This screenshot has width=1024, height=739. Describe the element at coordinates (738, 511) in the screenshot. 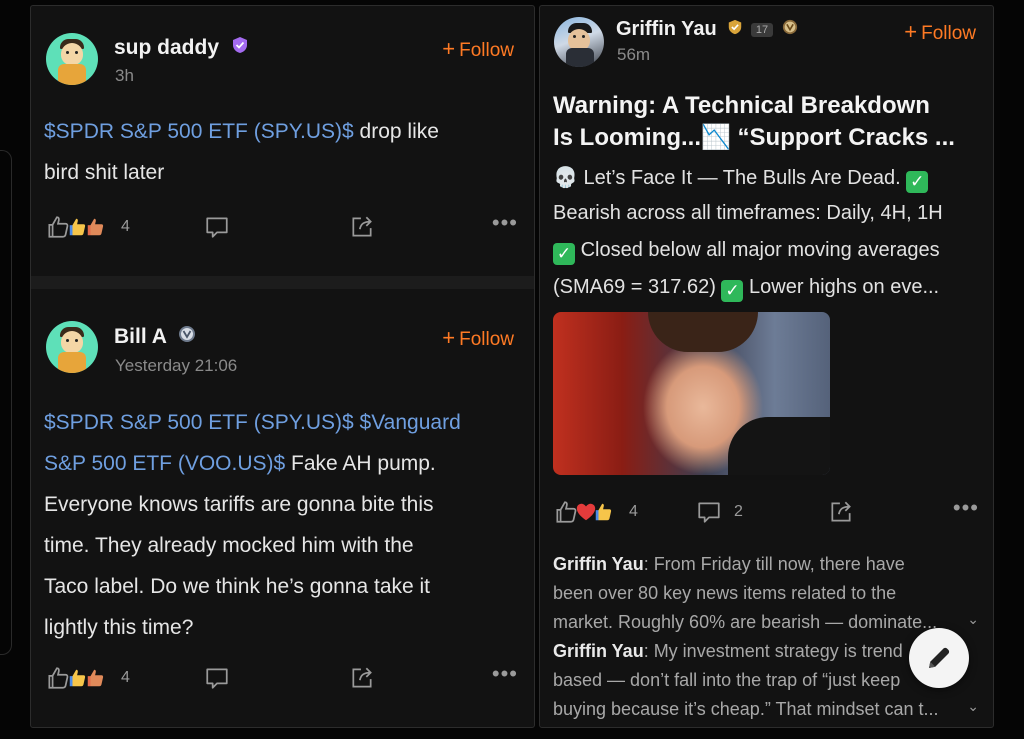

I see `comments-count: 2` at that location.